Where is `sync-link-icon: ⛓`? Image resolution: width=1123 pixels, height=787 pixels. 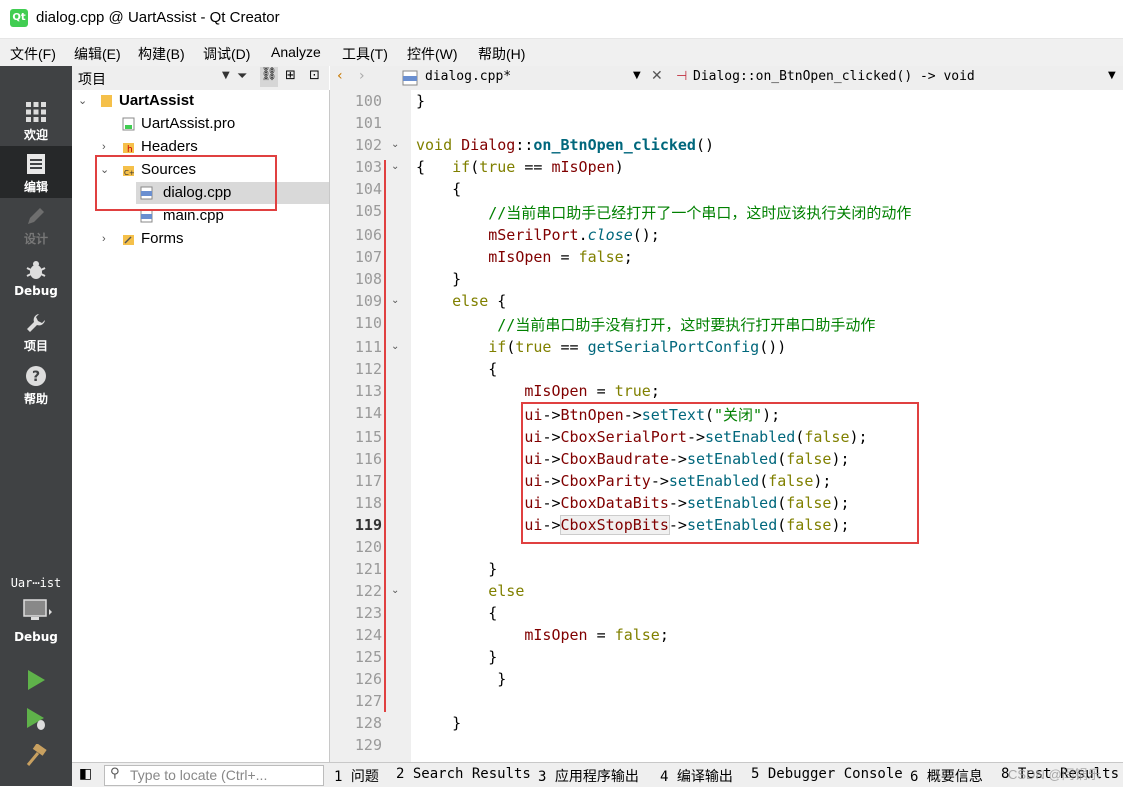
sync-link-icon: ⛓ is located at coordinates (269, 77).